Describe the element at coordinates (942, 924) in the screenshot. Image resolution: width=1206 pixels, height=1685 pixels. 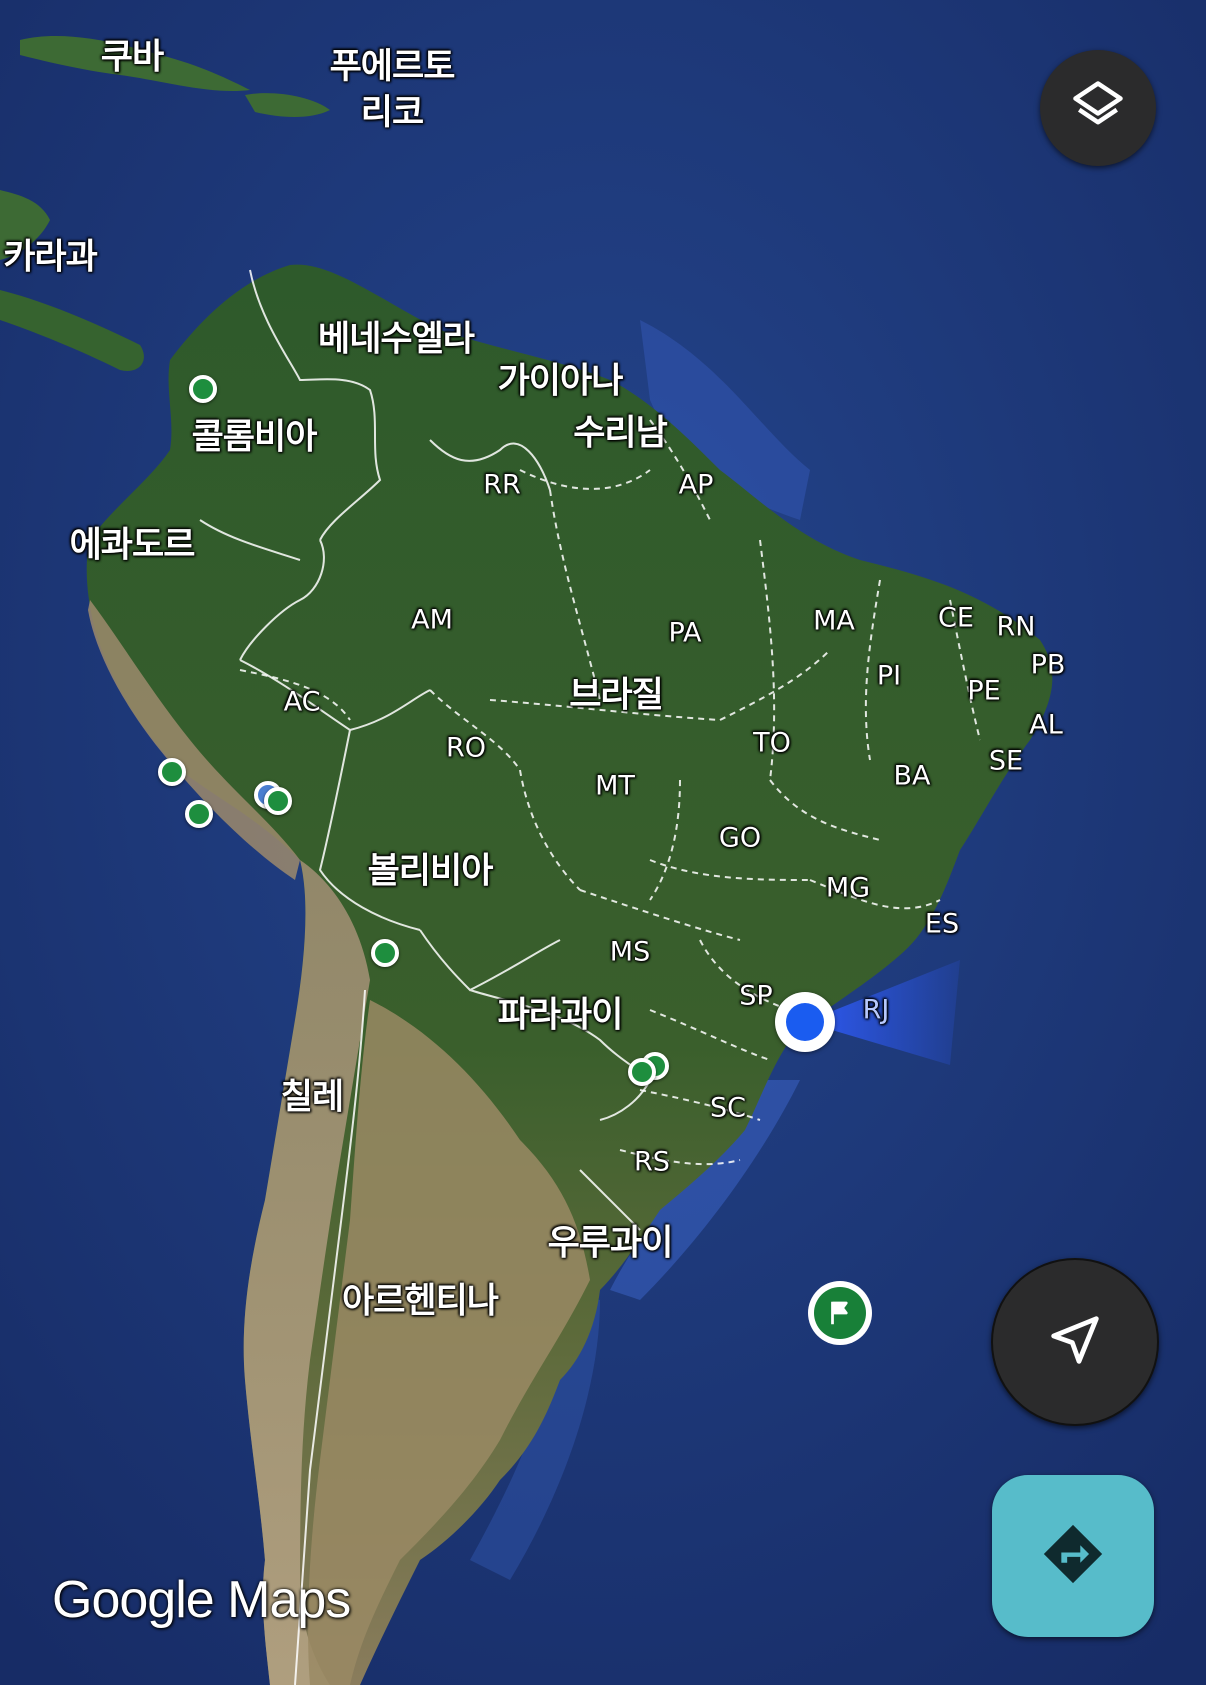
I see `state-label-es: ES` at that location.